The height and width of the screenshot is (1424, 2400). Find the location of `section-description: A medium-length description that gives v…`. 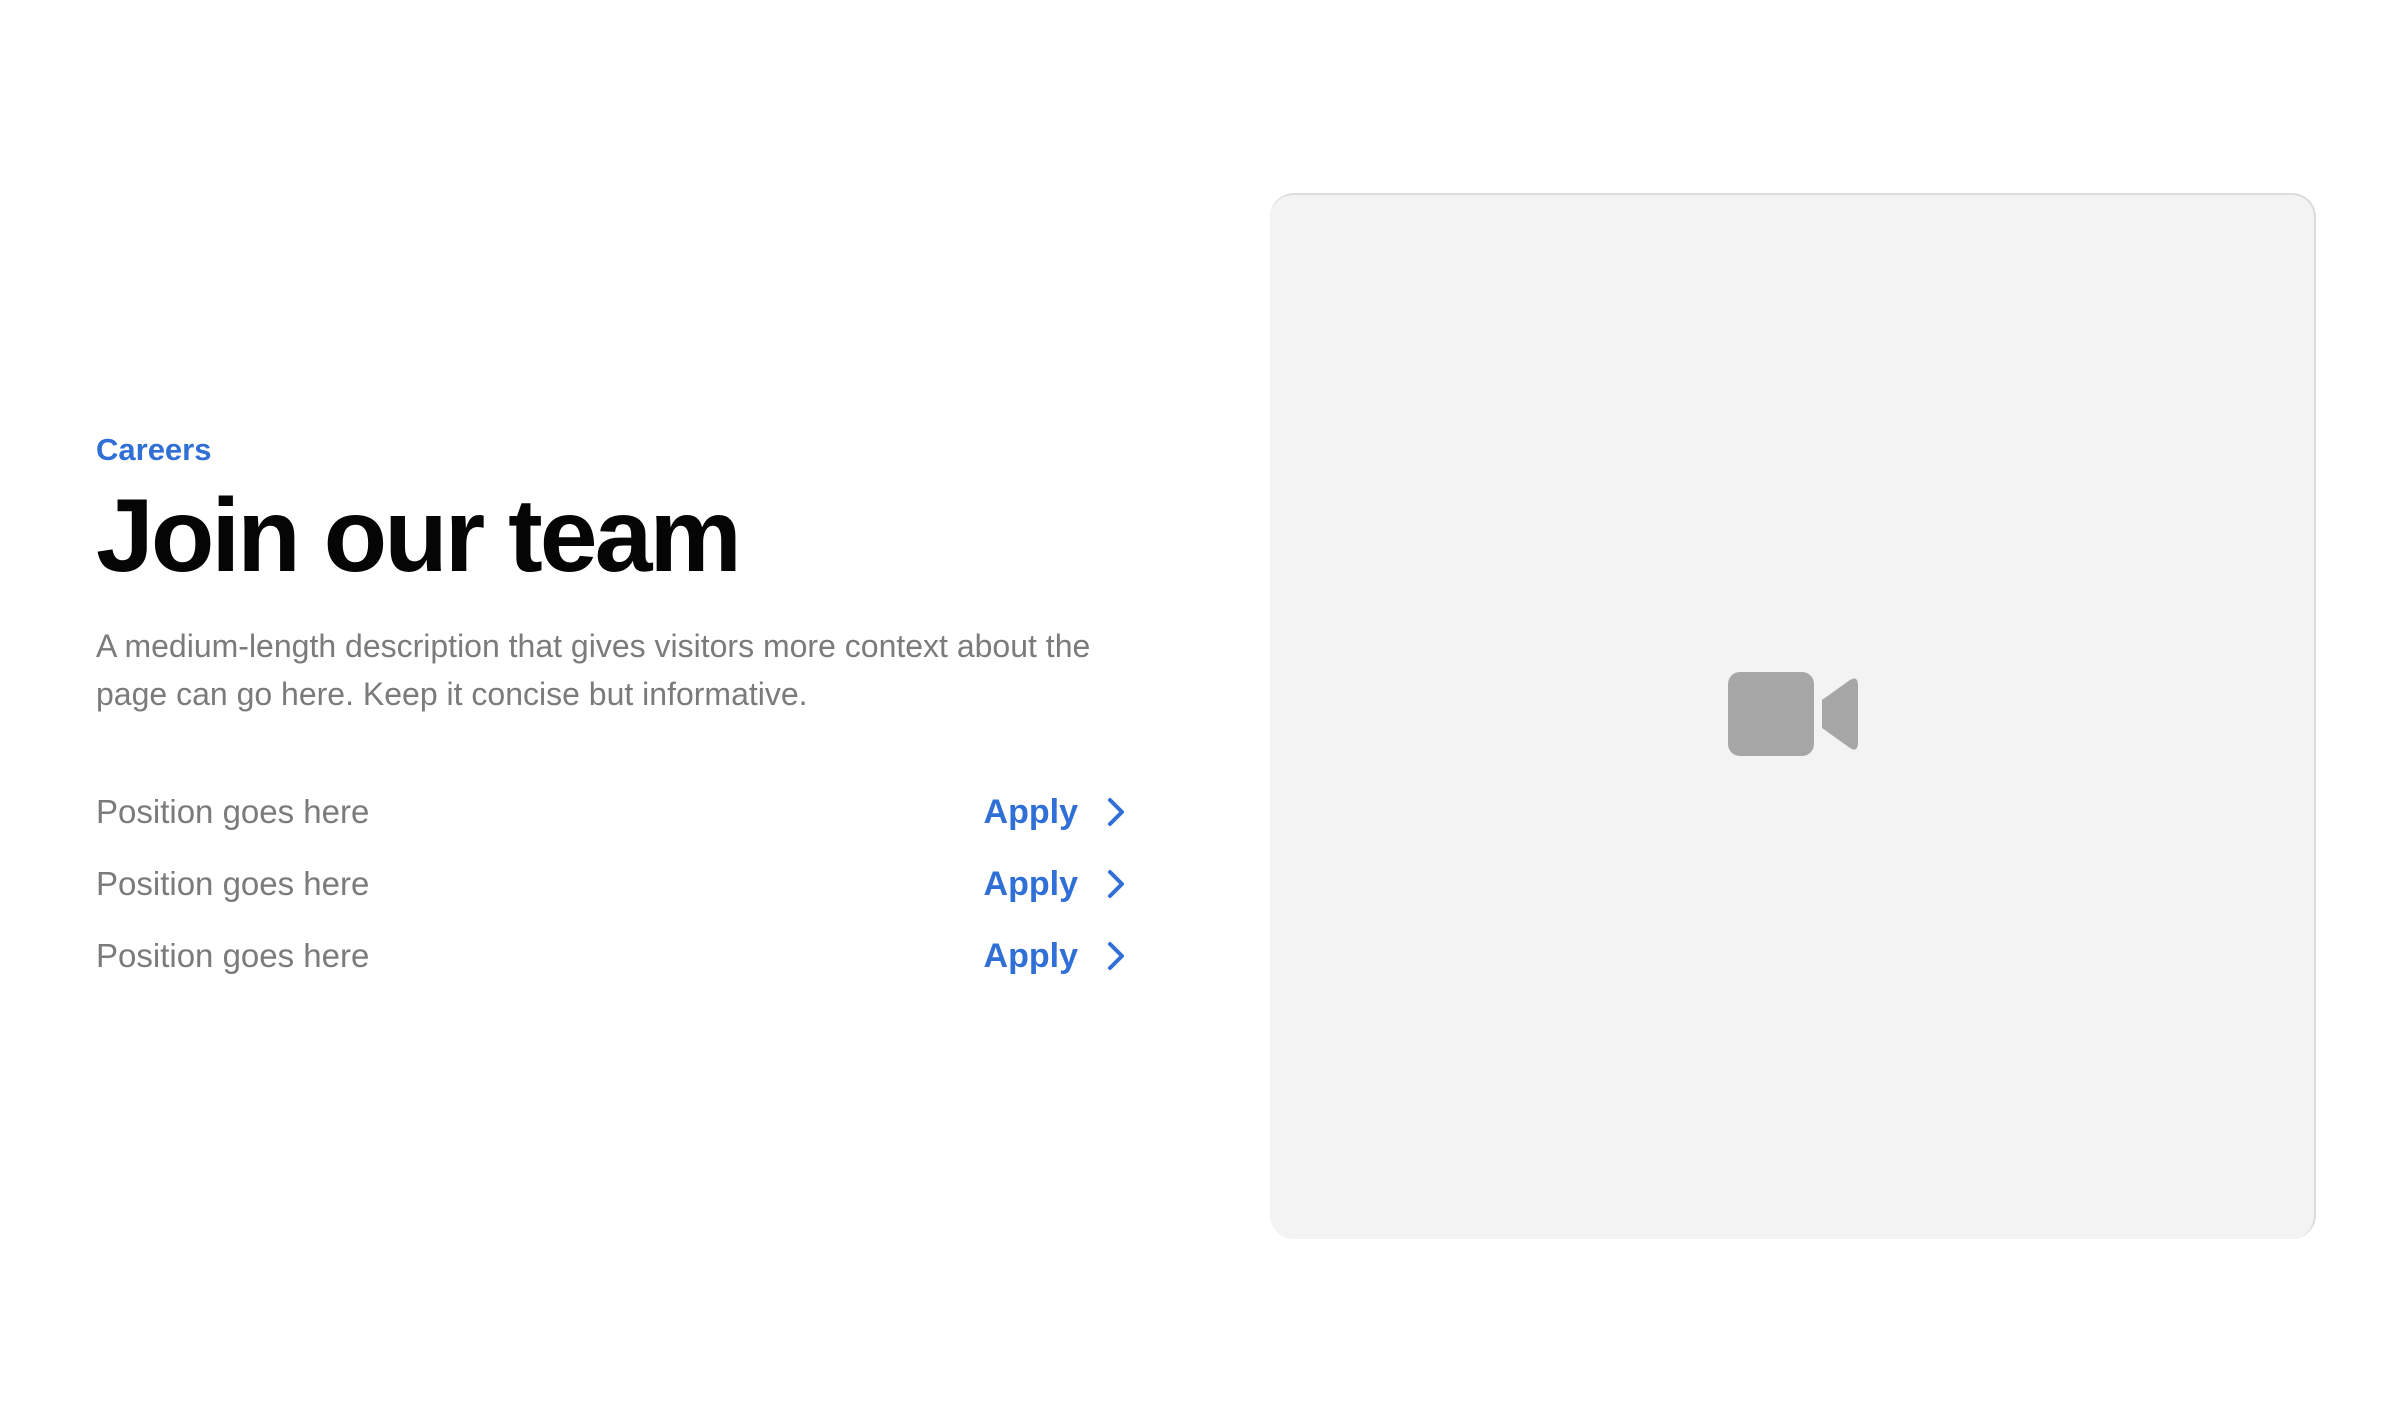

section-description: A medium-length description that gives v… is located at coordinates (593, 670).